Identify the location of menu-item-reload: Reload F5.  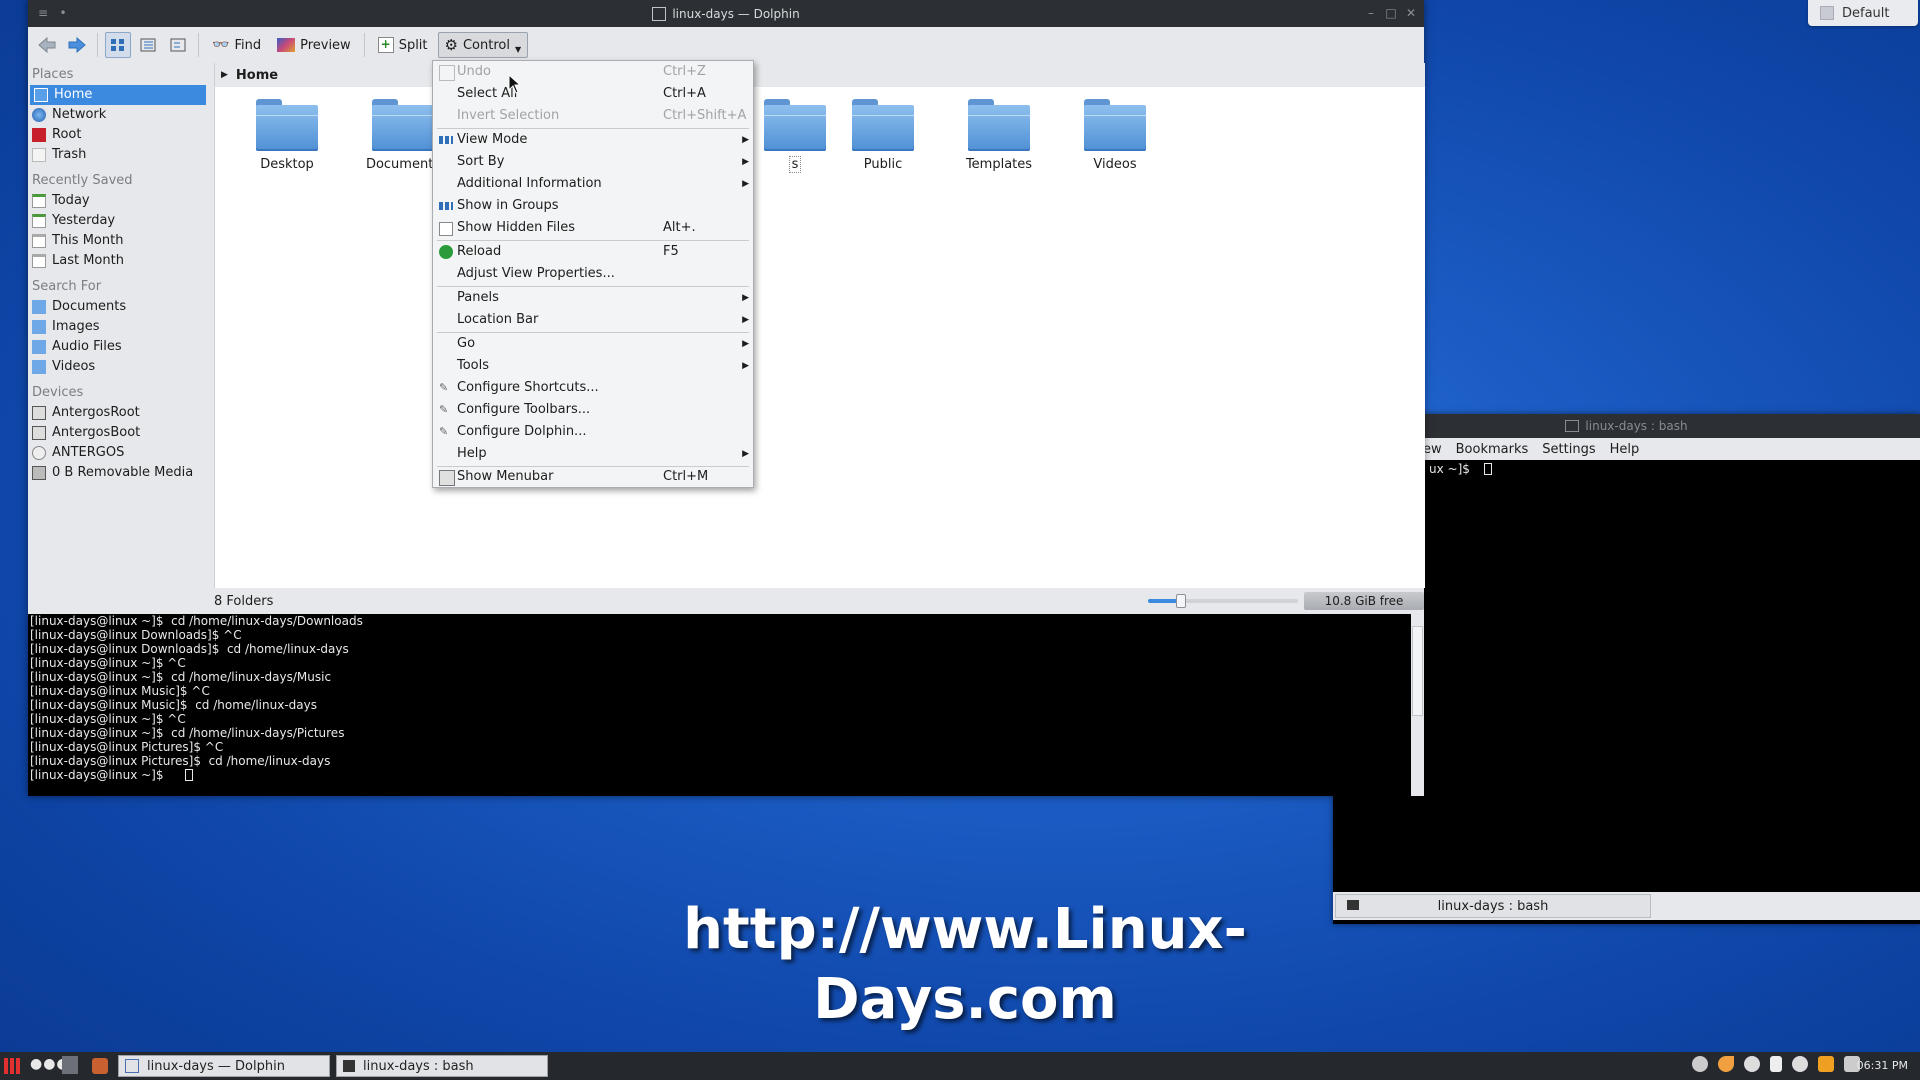
(593, 252).